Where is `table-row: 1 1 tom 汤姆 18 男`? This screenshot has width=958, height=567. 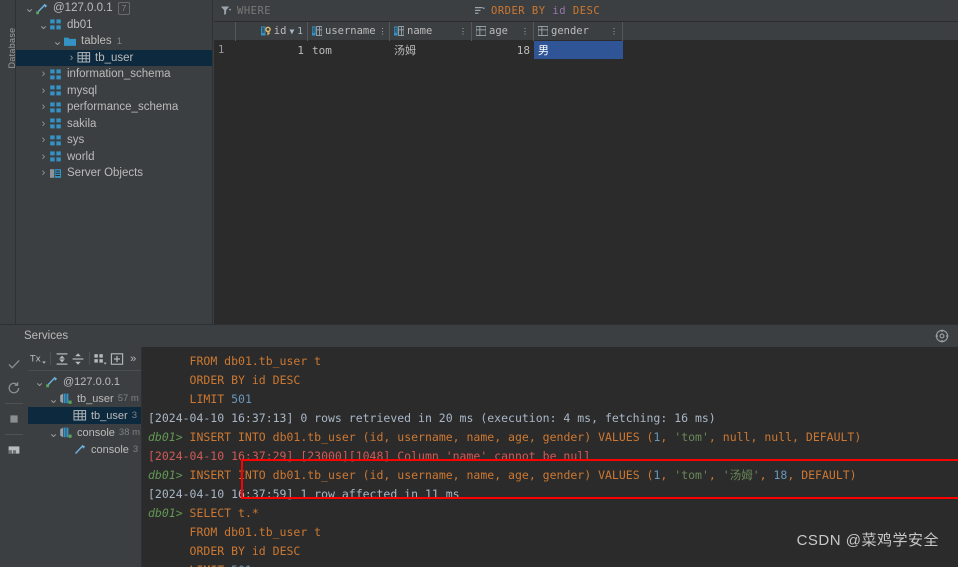
table-row: 1 1 tom 汤姆 18 男 is located at coordinates (586, 50).